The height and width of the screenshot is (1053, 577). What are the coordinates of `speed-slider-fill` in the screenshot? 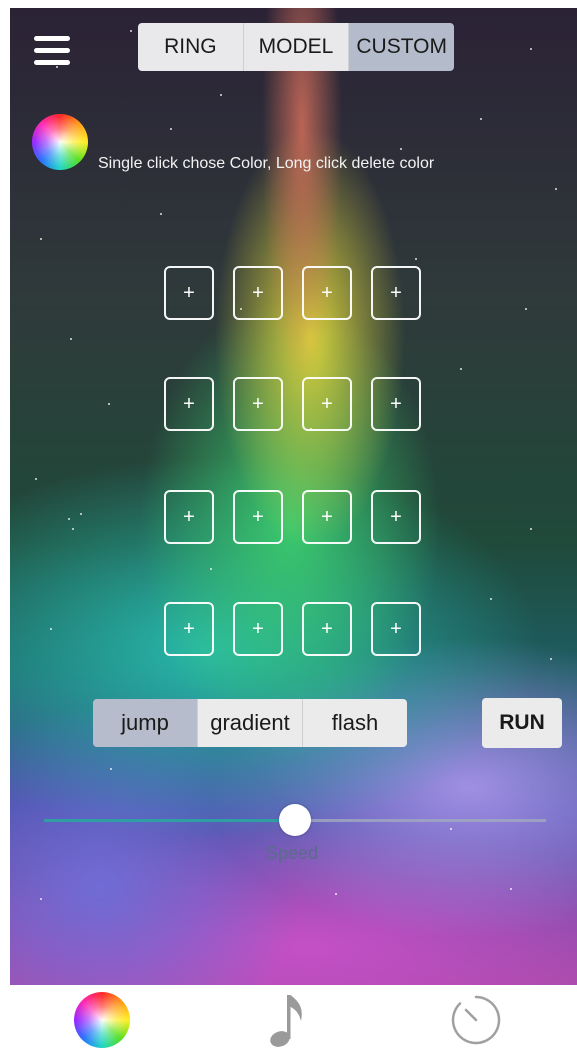 It's located at (169, 820).